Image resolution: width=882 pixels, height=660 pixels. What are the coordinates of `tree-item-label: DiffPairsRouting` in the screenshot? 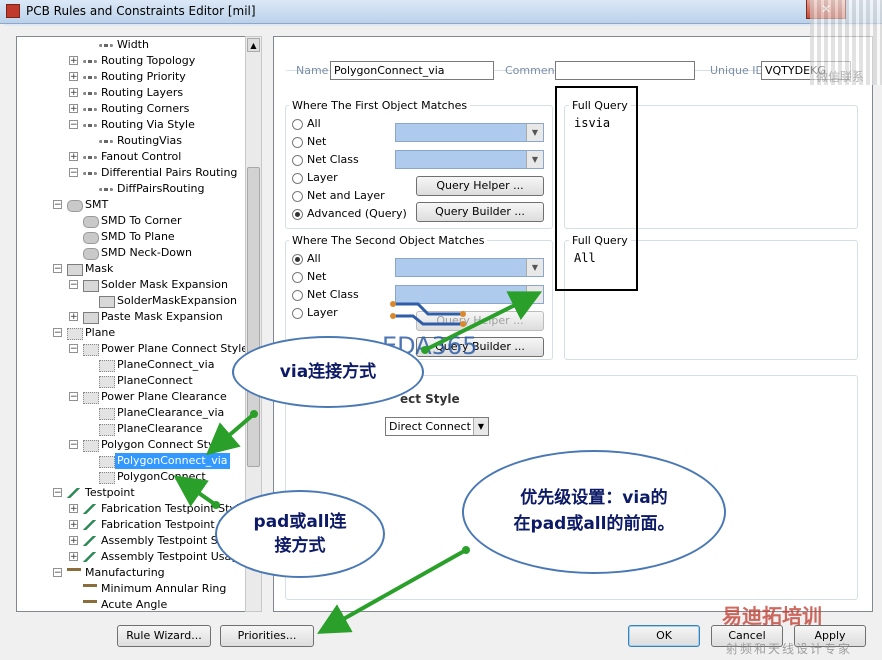 It's located at (161, 188).